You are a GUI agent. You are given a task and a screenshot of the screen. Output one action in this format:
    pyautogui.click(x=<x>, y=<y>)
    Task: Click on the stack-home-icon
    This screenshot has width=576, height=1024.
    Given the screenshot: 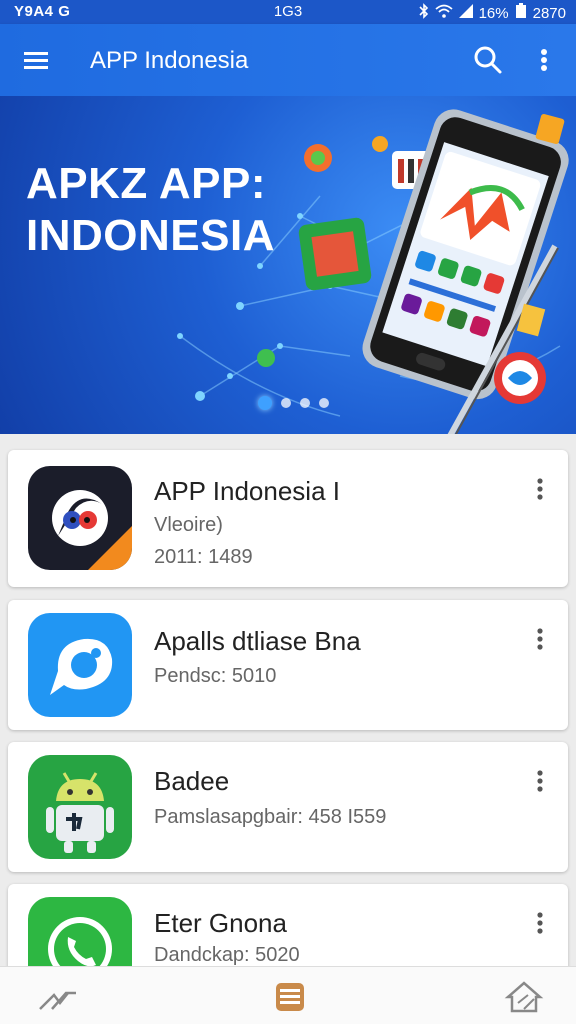 What is the action you would take?
    pyautogui.click(x=290, y=997)
    